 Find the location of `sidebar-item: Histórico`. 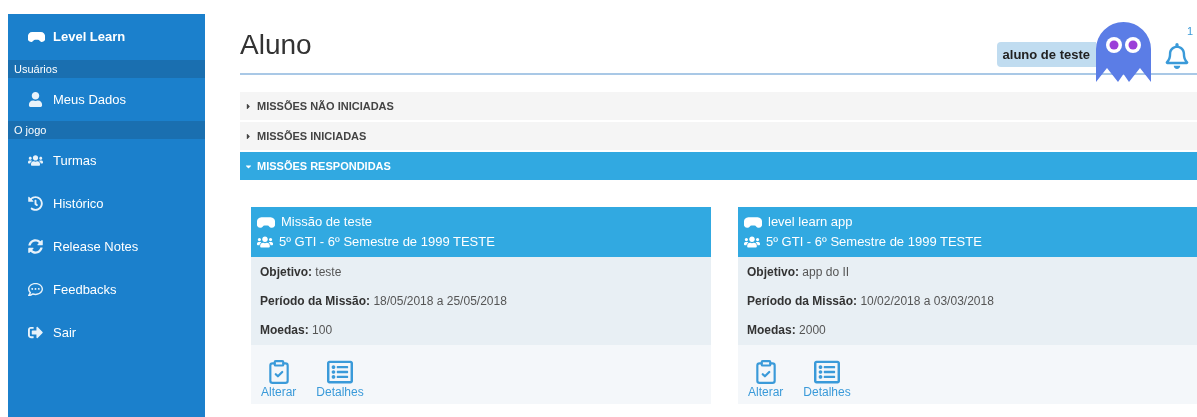

sidebar-item: Histórico is located at coordinates (106, 203).